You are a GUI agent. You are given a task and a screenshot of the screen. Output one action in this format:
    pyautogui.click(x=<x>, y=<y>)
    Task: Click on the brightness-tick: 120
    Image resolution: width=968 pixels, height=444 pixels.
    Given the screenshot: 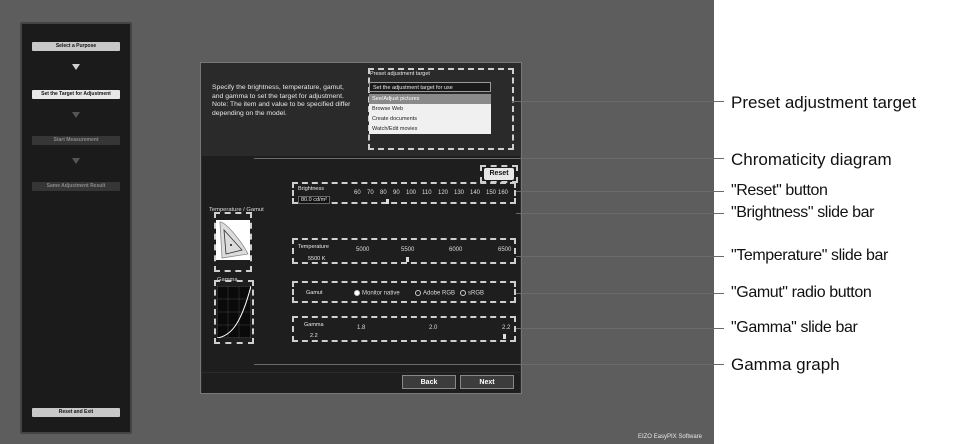 What is the action you would take?
    pyautogui.click(x=443, y=193)
    